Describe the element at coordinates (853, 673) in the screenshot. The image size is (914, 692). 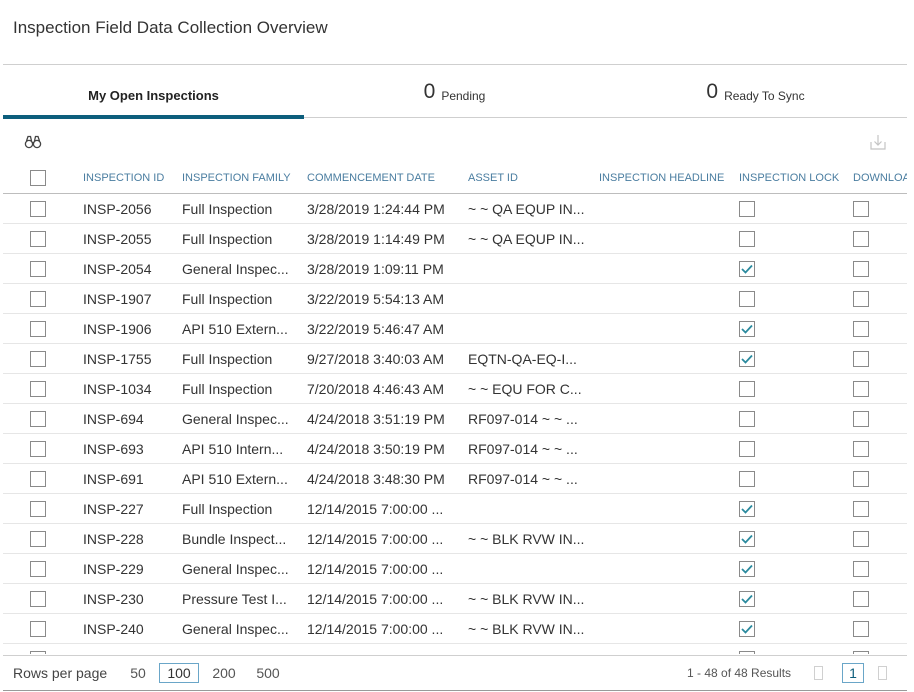
I see `current-page-button: 1` at that location.